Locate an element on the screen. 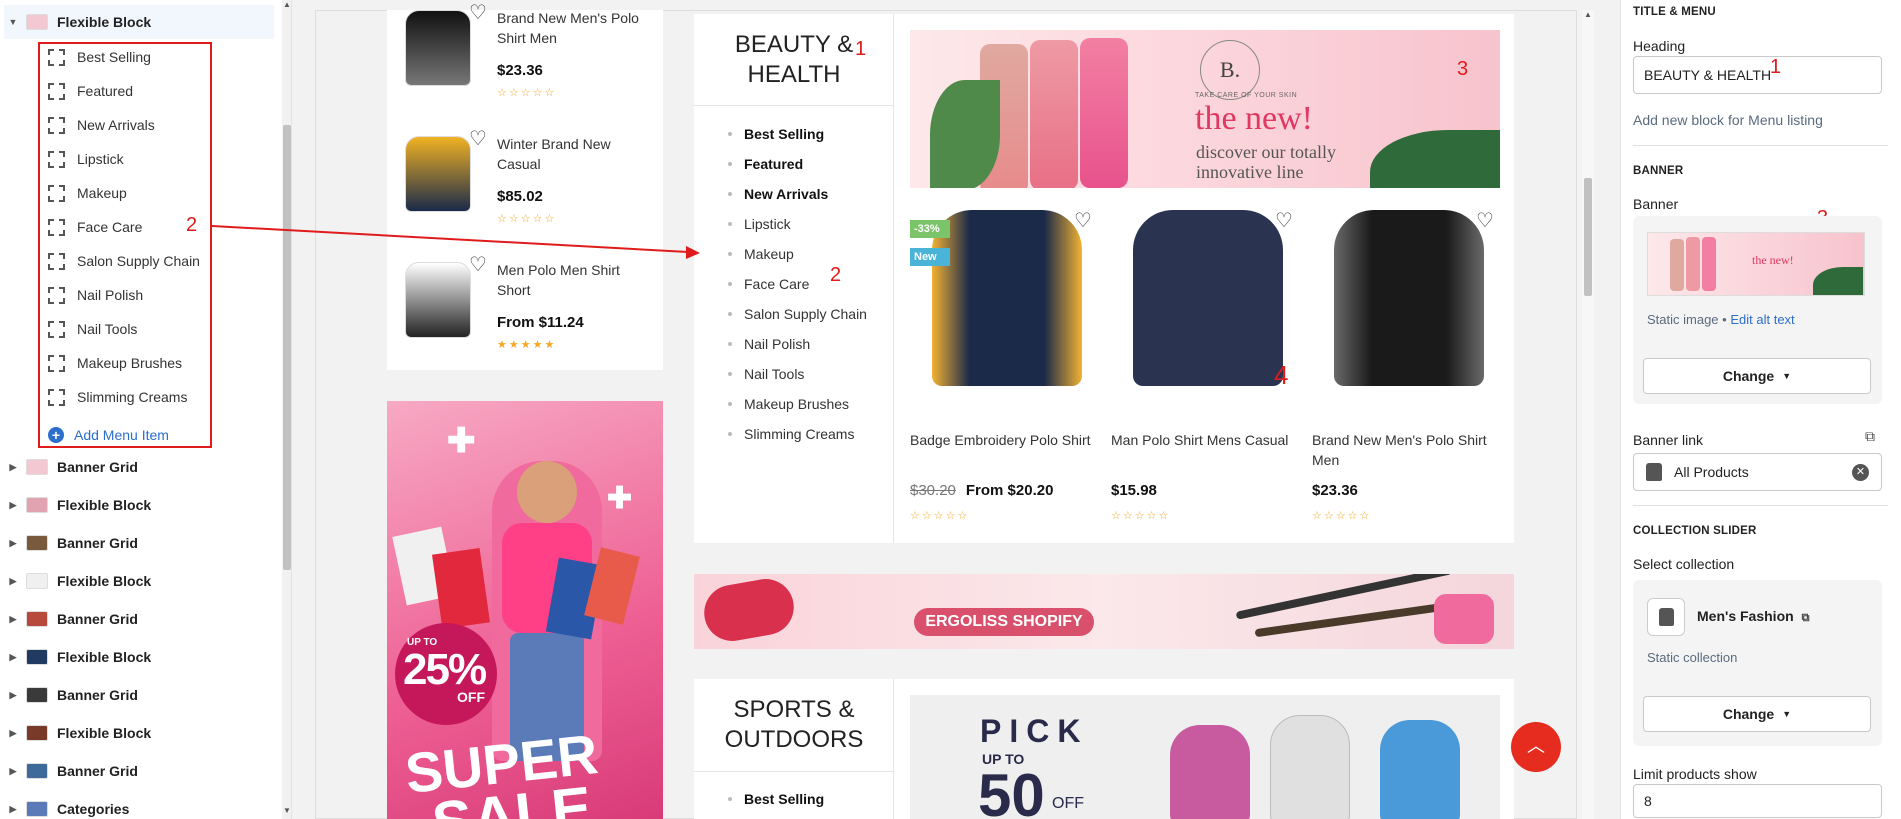 This screenshot has height=819, width=1901. category-menu-item: Best Selling is located at coordinates (776, 134).